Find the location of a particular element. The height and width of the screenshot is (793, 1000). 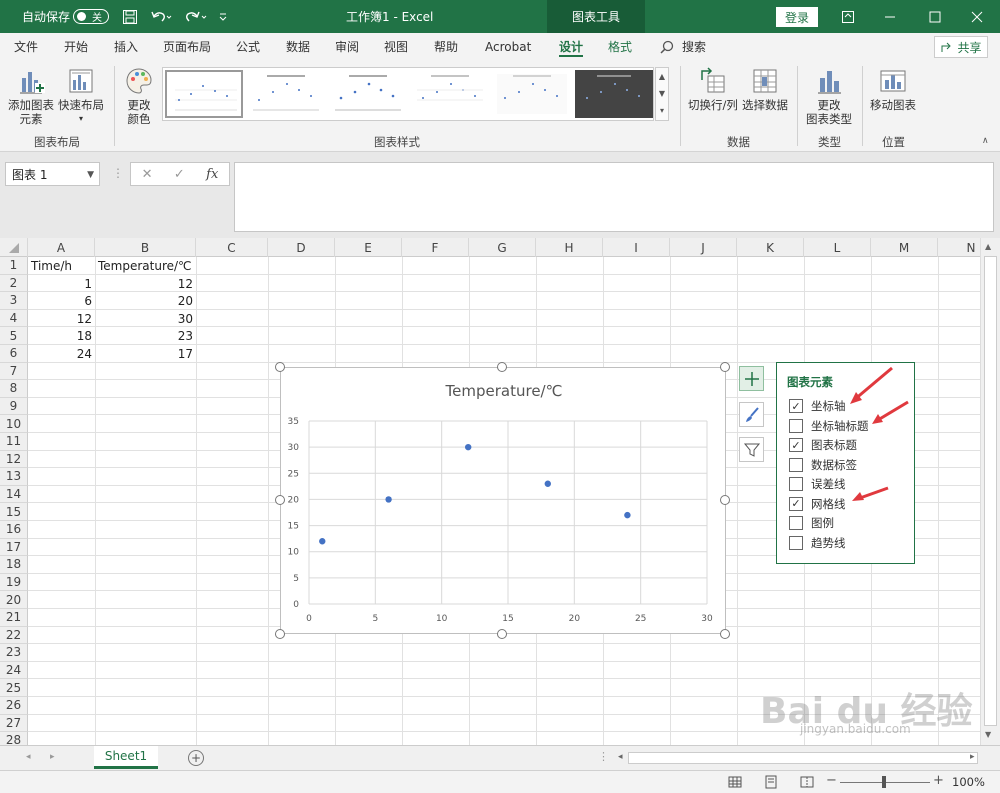

cell-a6: 24 is located at coordinates (61, 353).